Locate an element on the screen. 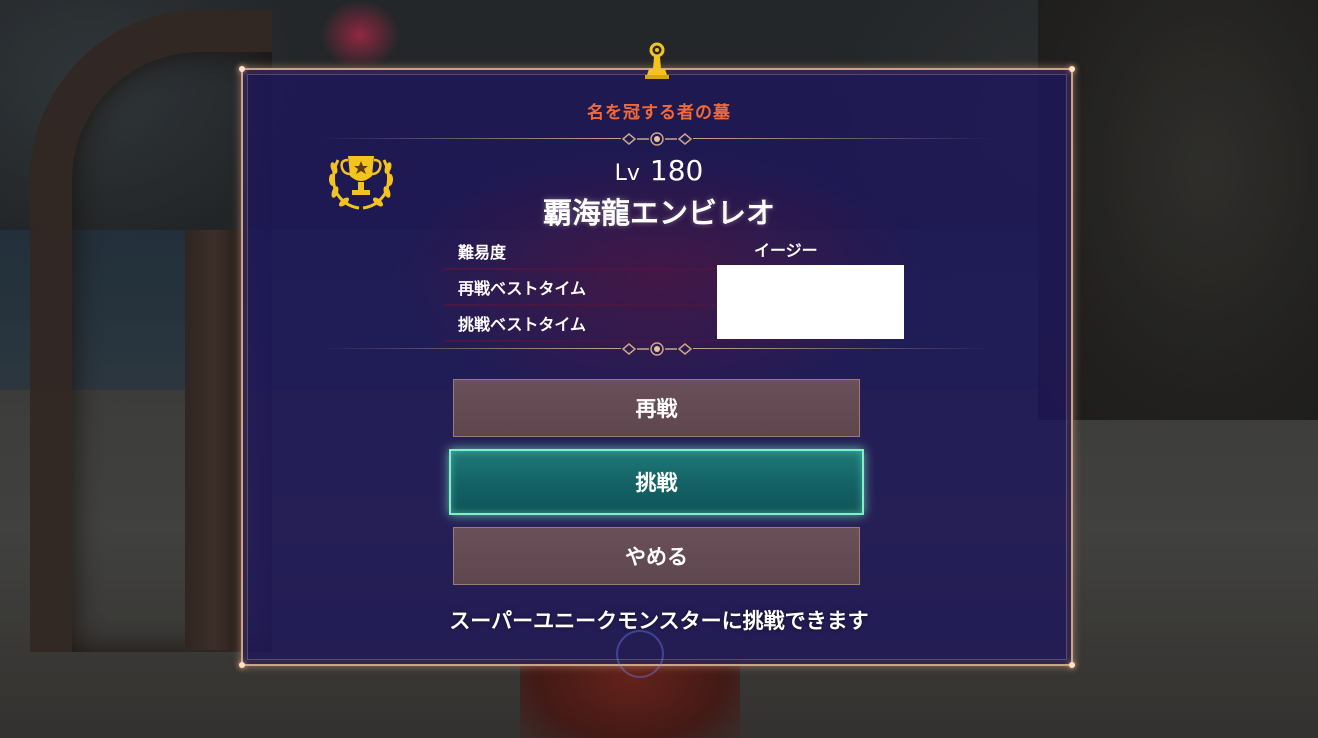 The image size is (1318, 738). challenge-button: 挑戦 is located at coordinates (656, 482).